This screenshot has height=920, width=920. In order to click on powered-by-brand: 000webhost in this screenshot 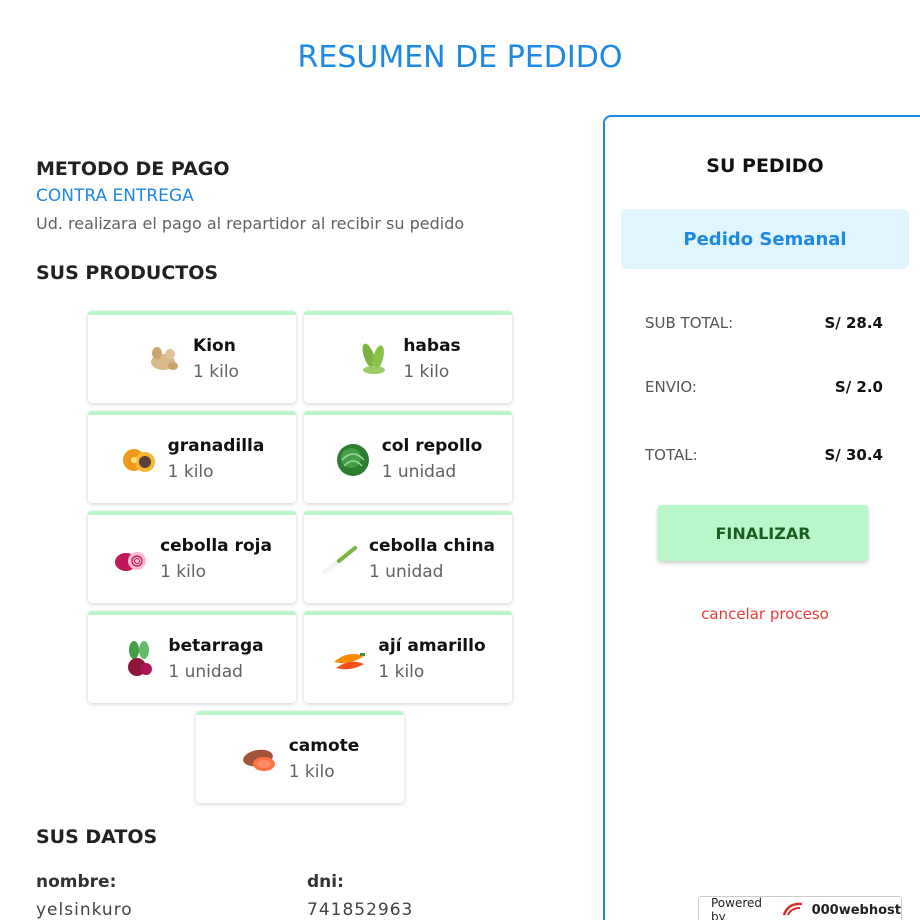, I will do `click(856, 910)`.